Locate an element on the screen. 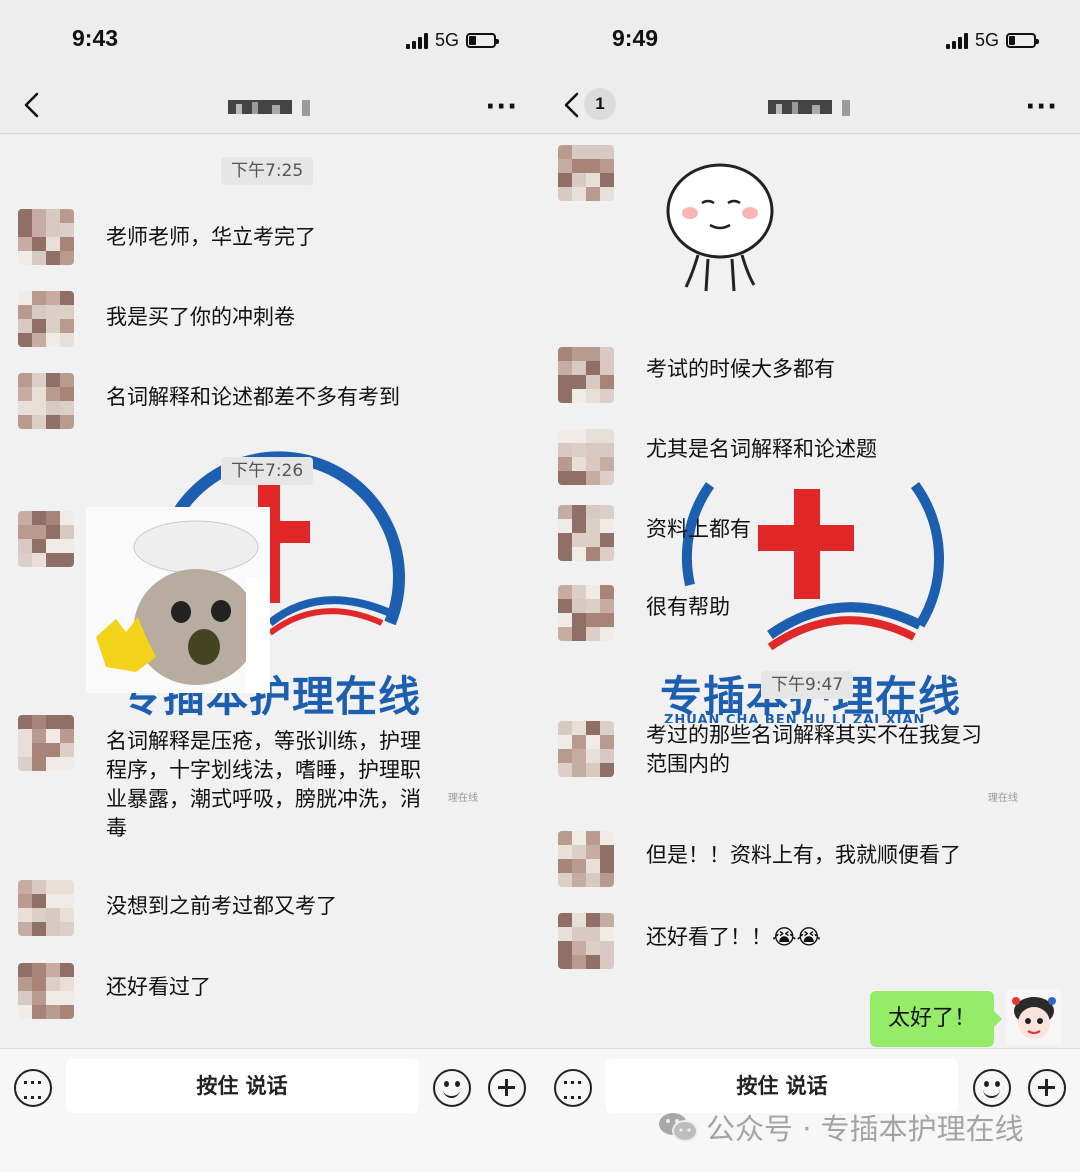 This screenshot has width=1080, height=1172. my-message-row: 太好了！ is located at coordinates (962, 1018).